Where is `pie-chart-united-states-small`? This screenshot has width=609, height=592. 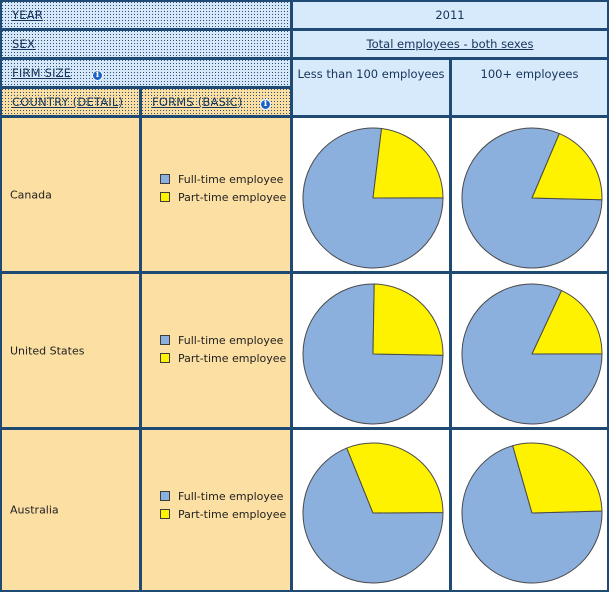
pie-chart-united-states-small is located at coordinates (373, 354).